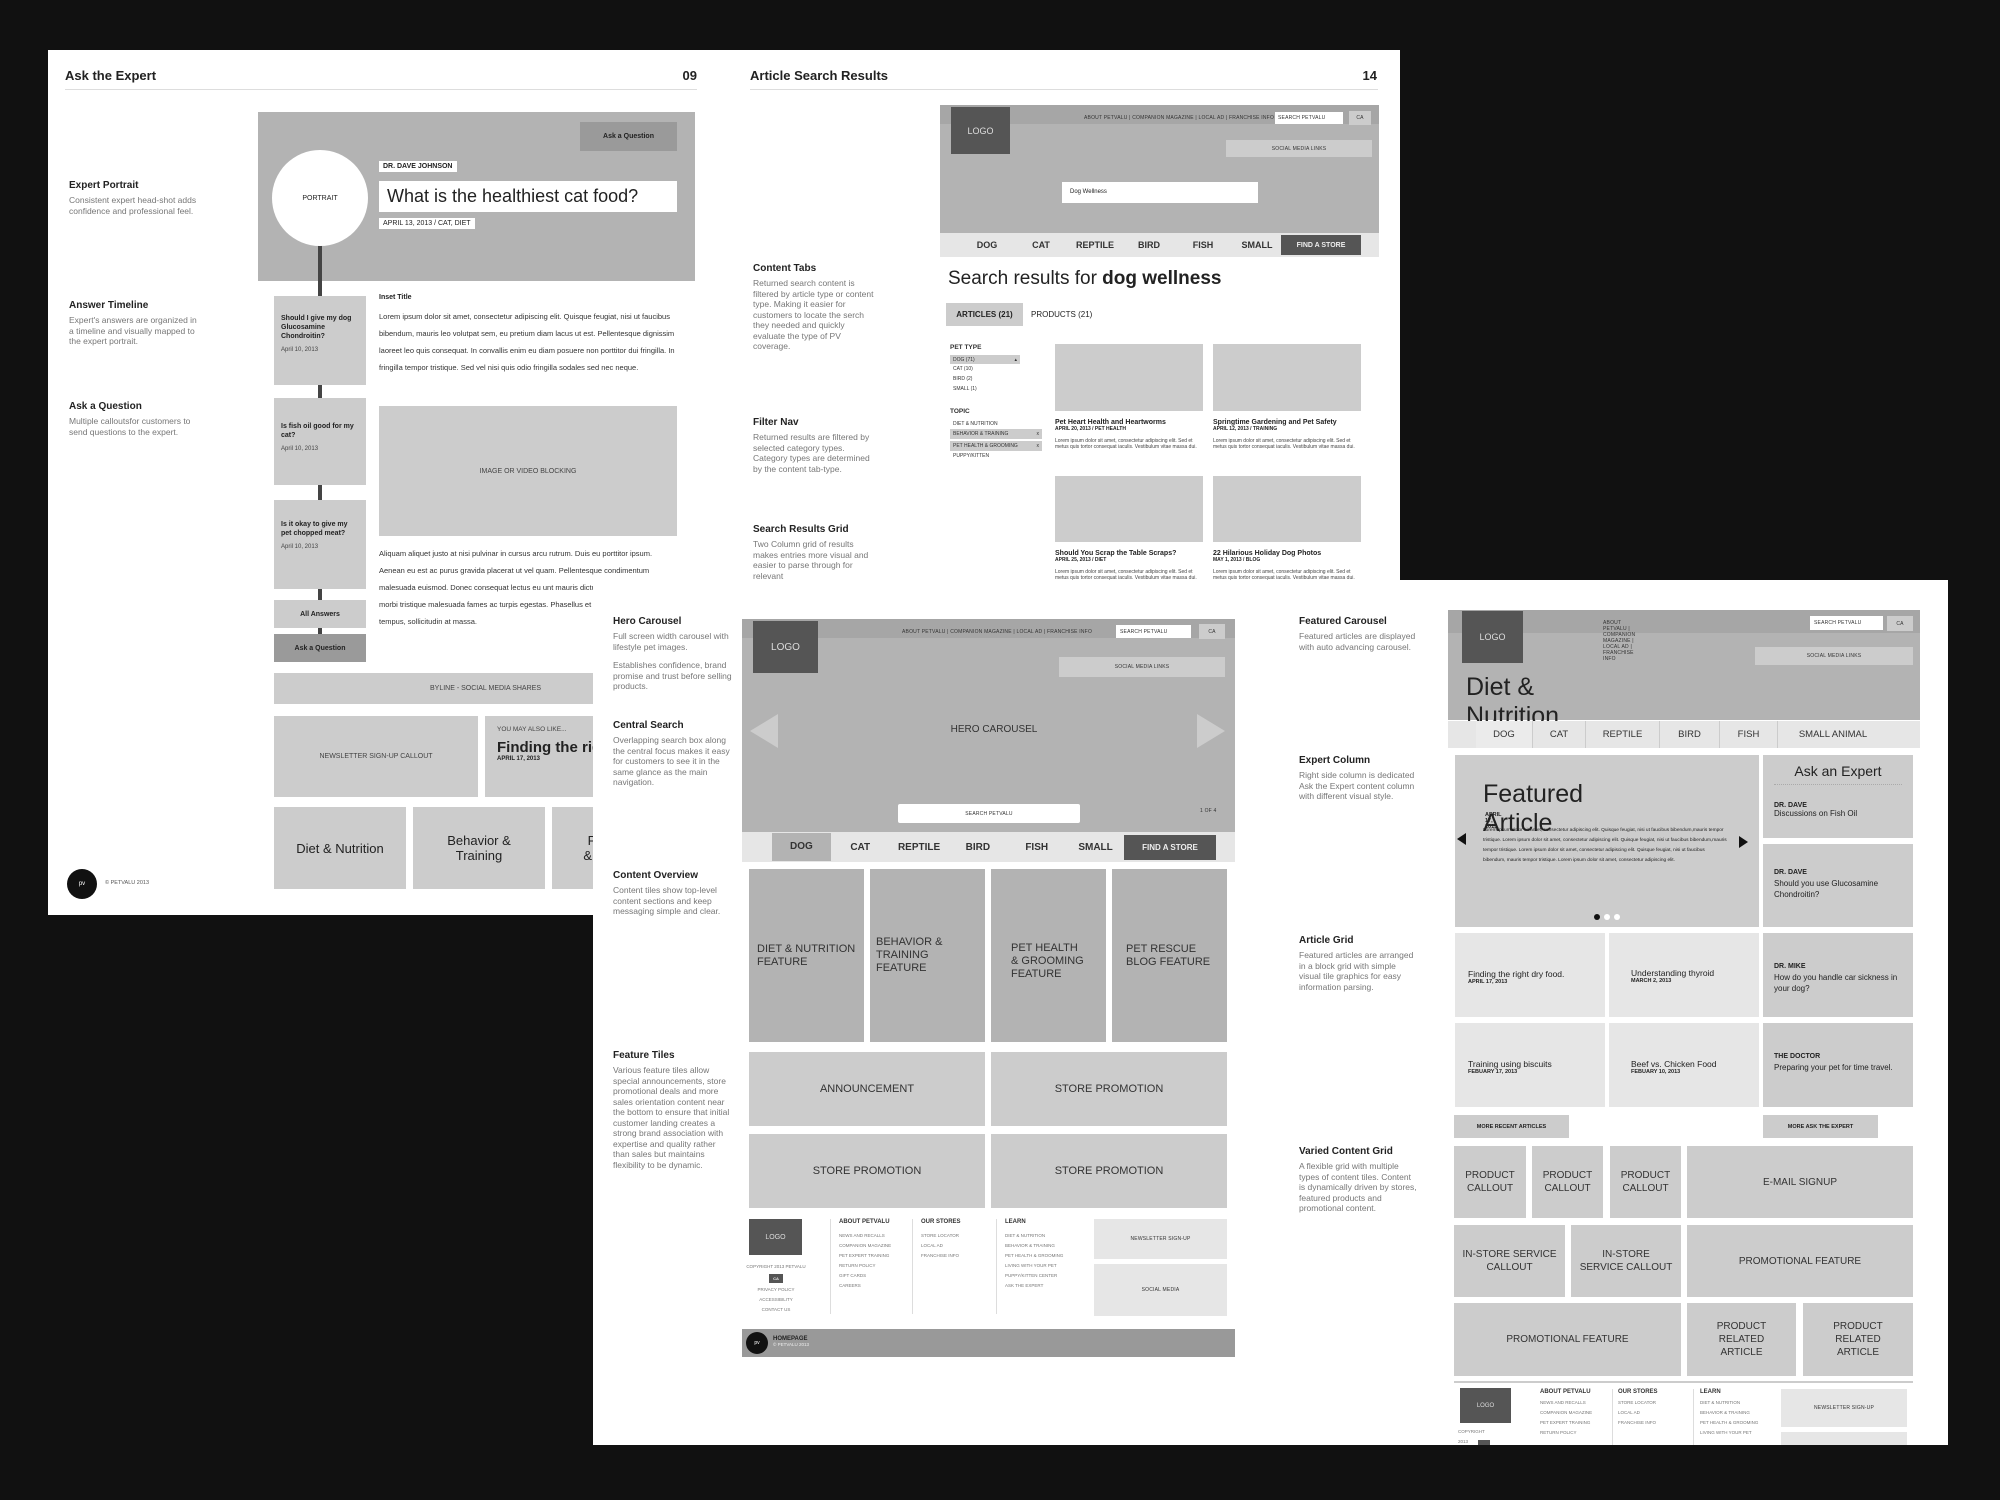 The height and width of the screenshot is (1500, 2000). What do you see at coordinates (479, 848) in the screenshot?
I see `category-tile: Behavior & Training` at bounding box center [479, 848].